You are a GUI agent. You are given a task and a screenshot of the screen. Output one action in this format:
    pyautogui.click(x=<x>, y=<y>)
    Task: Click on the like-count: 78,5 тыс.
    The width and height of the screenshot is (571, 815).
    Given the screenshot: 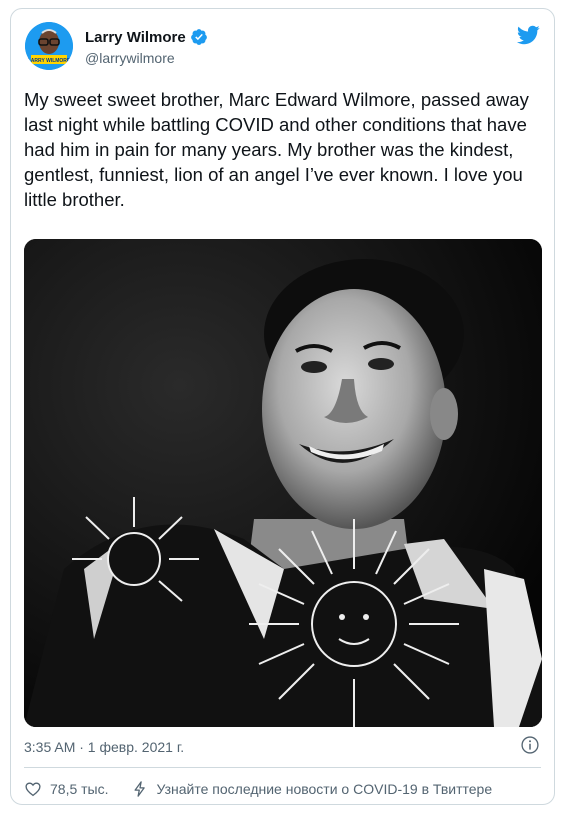 What is the action you would take?
    pyautogui.click(x=79, y=789)
    